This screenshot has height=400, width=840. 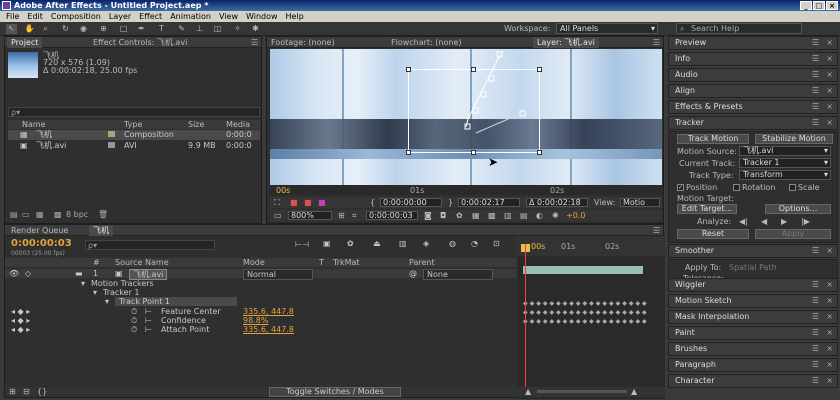 I want to click on property-value: 98.8%, so click(x=255, y=320).